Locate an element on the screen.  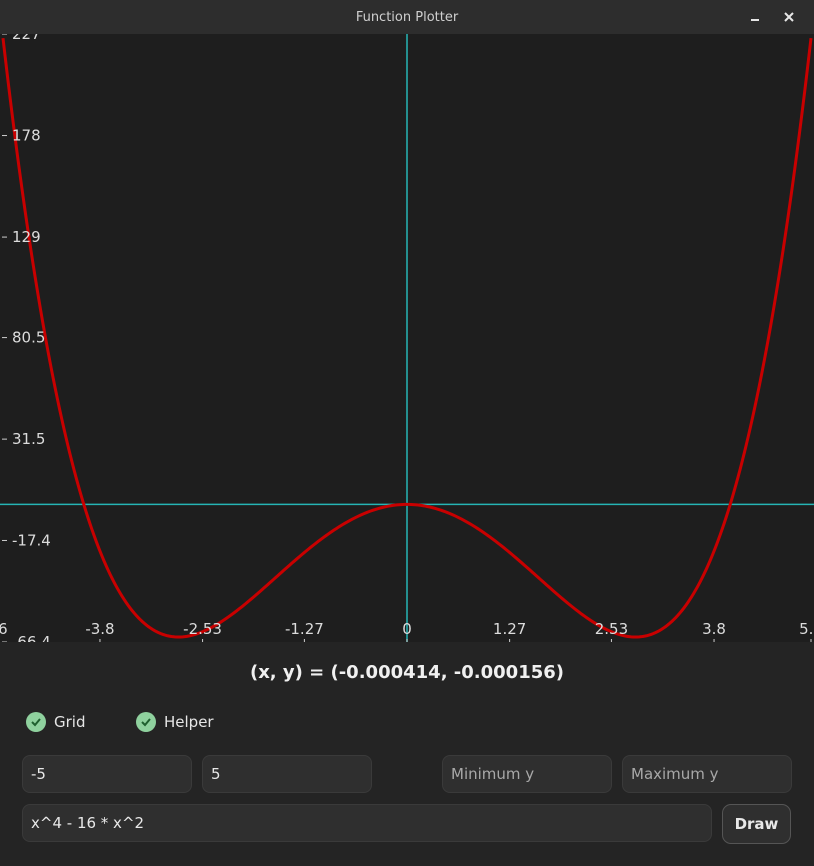
x-tick-label: -1.27 is located at coordinates (304, 629).